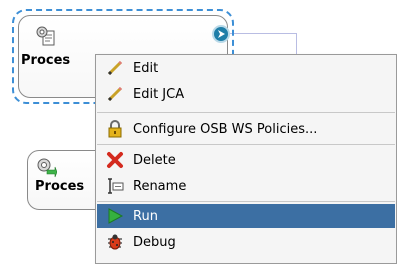  What do you see at coordinates (115, 242) in the screenshot?
I see `bug-icon` at bounding box center [115, 242].